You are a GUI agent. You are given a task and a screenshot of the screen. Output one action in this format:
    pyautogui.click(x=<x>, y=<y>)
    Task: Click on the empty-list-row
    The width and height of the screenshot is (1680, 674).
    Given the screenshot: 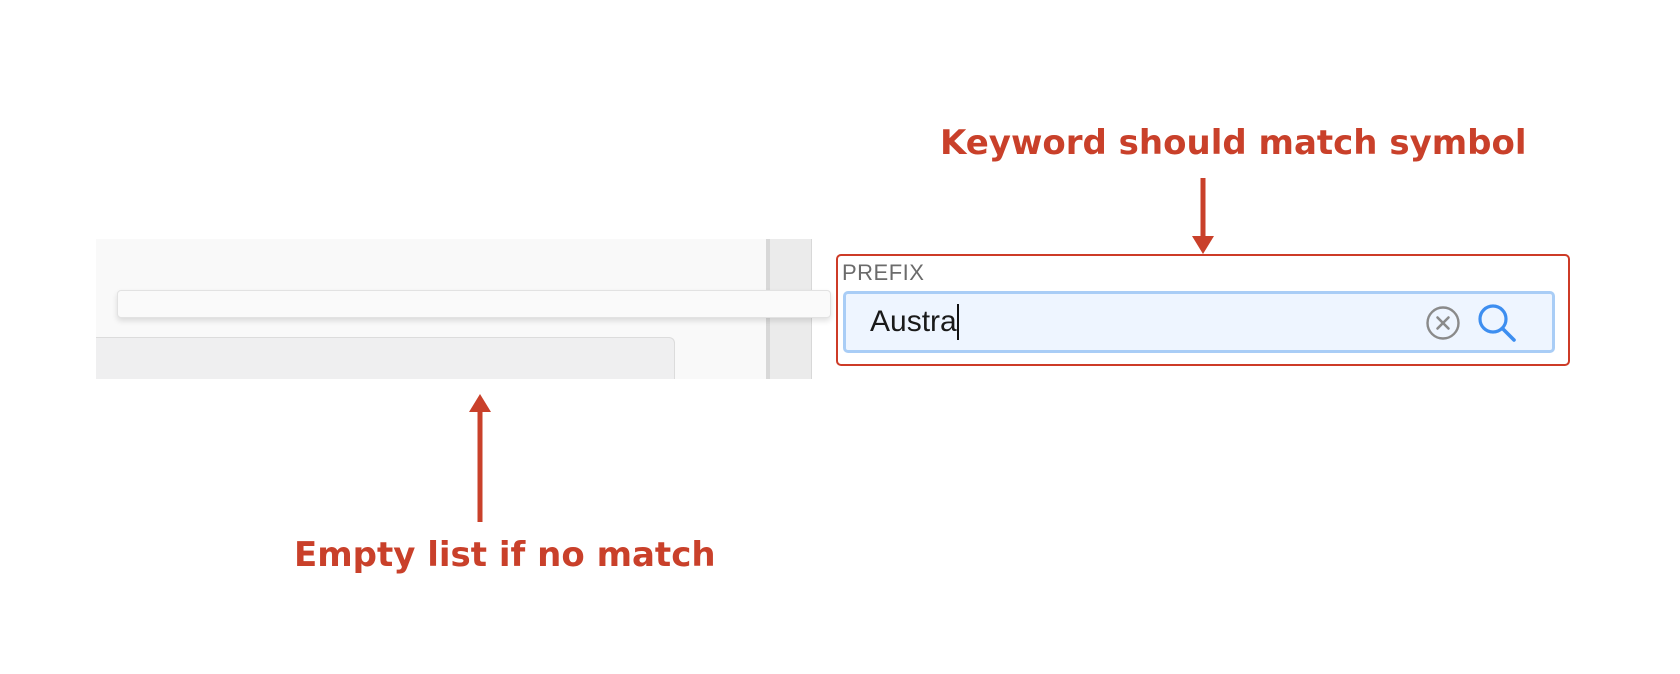 What is the action you would take?
    pyautogui.click(x=385, y=358)
    